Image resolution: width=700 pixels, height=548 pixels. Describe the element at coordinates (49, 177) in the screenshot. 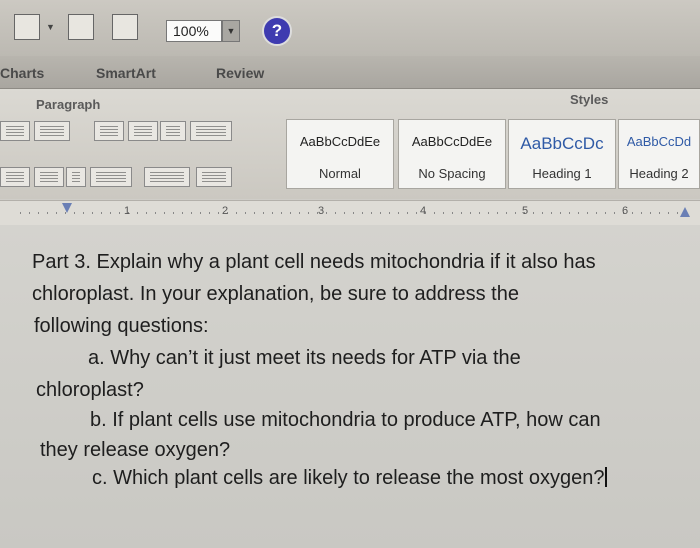

I see `align-center-button` at that location.